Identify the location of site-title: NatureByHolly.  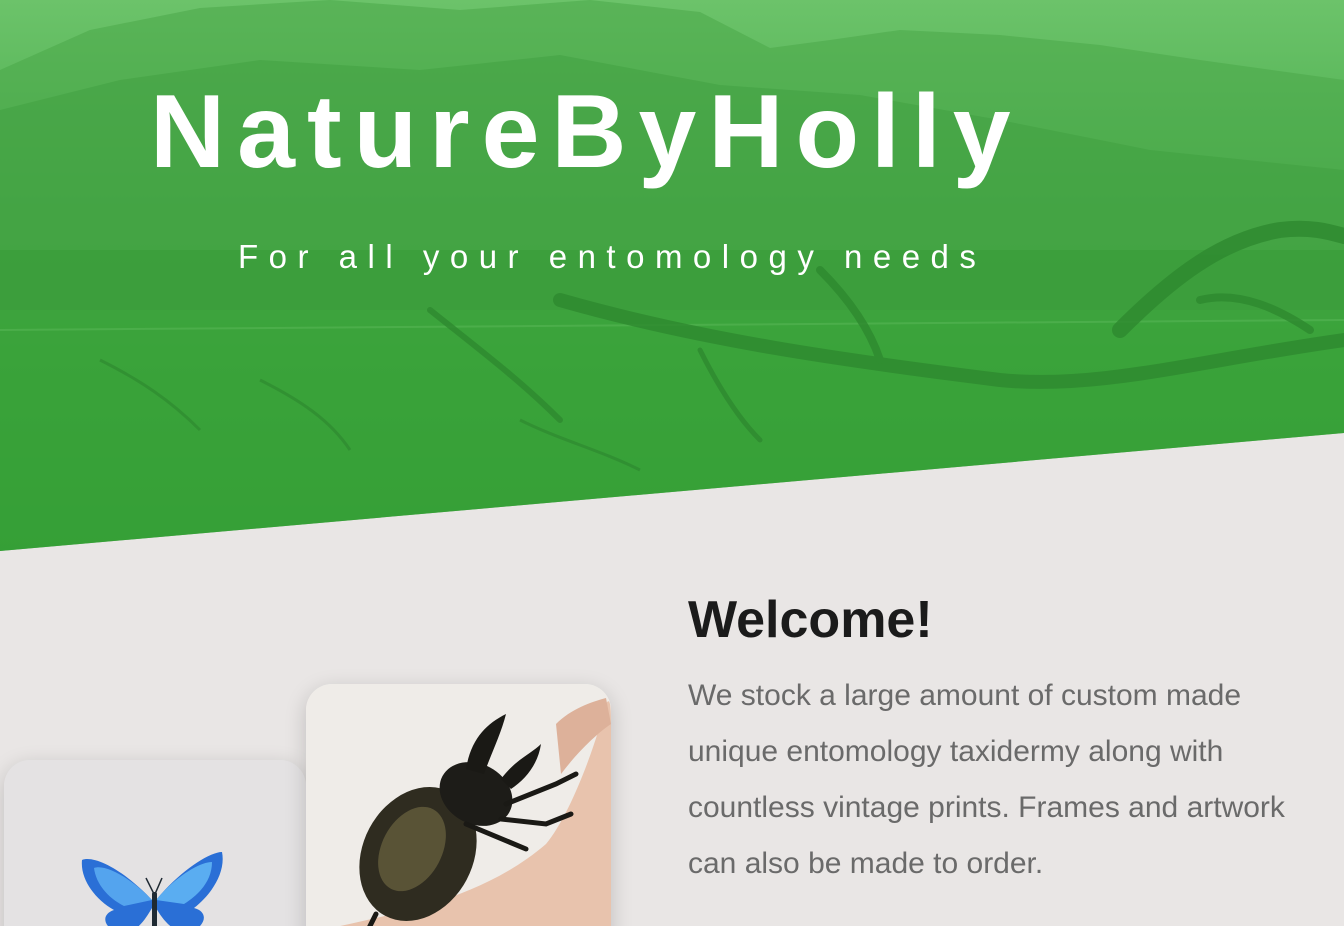
(586, 132).